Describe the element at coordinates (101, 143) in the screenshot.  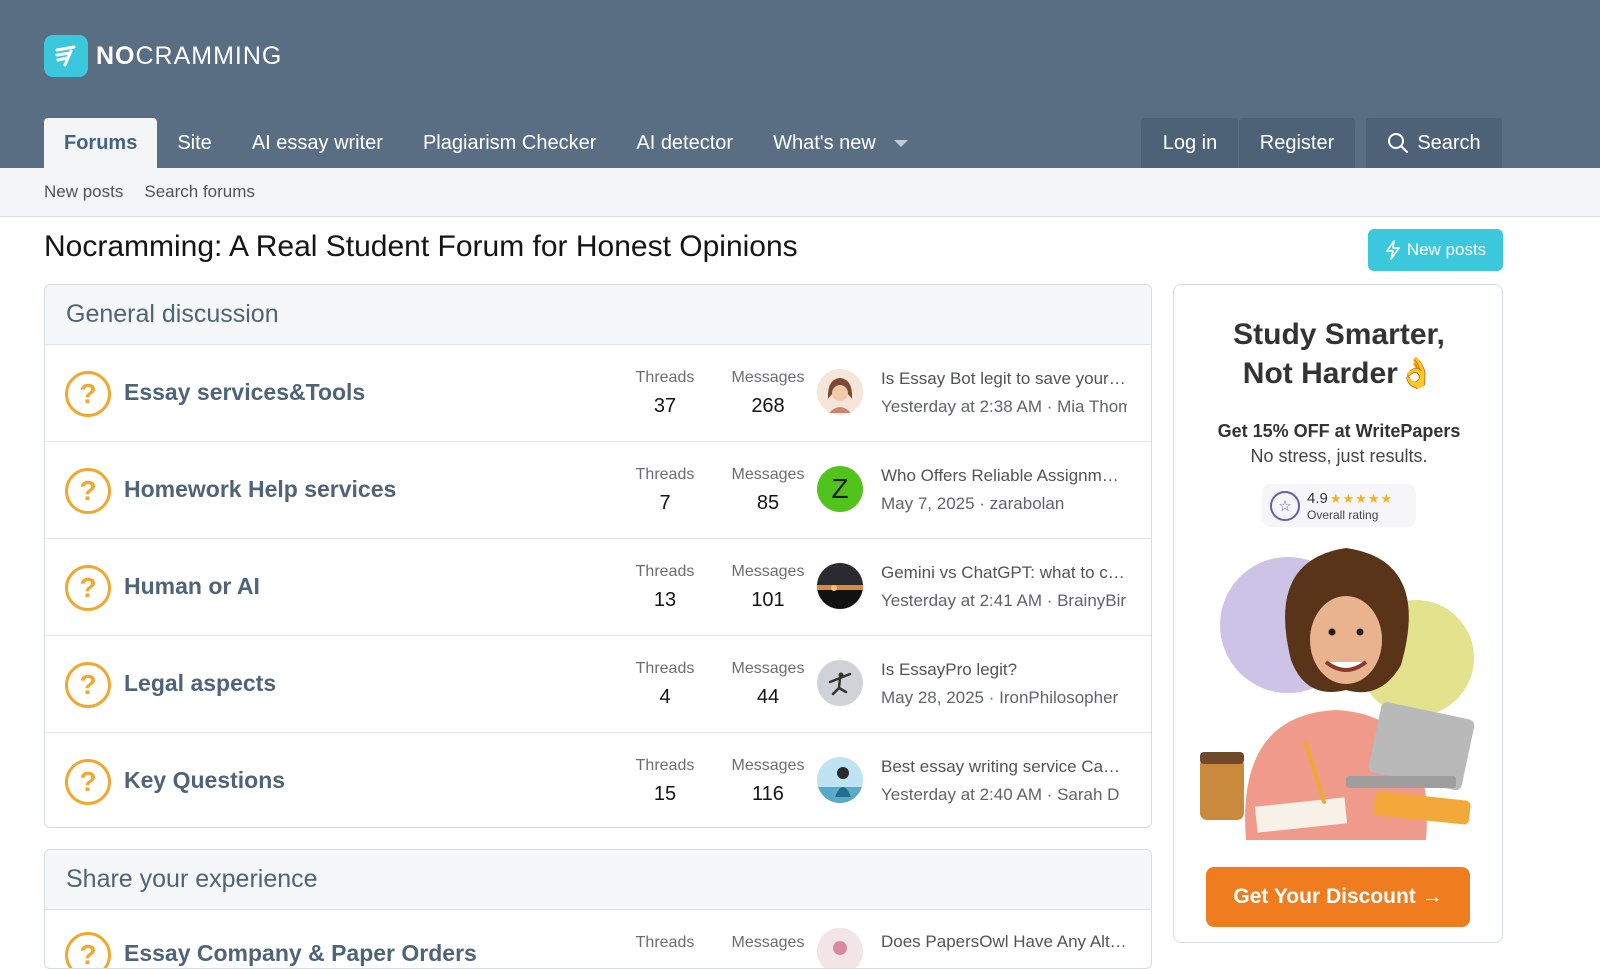
I see `nav-tab-forums: Forums` at that location.